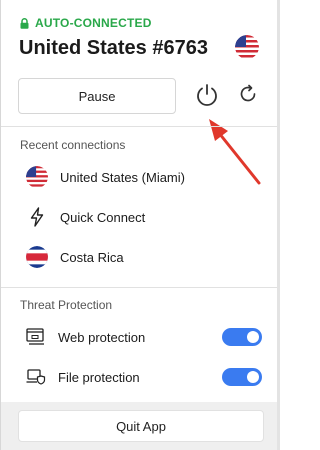 The height and width of the screenshot is (450, 320). Describe the element at coordinates (122, 177) in the screenshot. I see `recent-item-label: United States (Miami)` at that location.